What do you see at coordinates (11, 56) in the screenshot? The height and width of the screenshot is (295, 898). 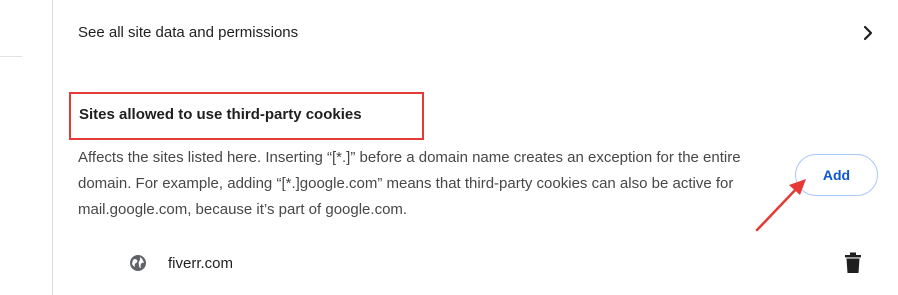 I see `divider` at bounding box center [11, 56].